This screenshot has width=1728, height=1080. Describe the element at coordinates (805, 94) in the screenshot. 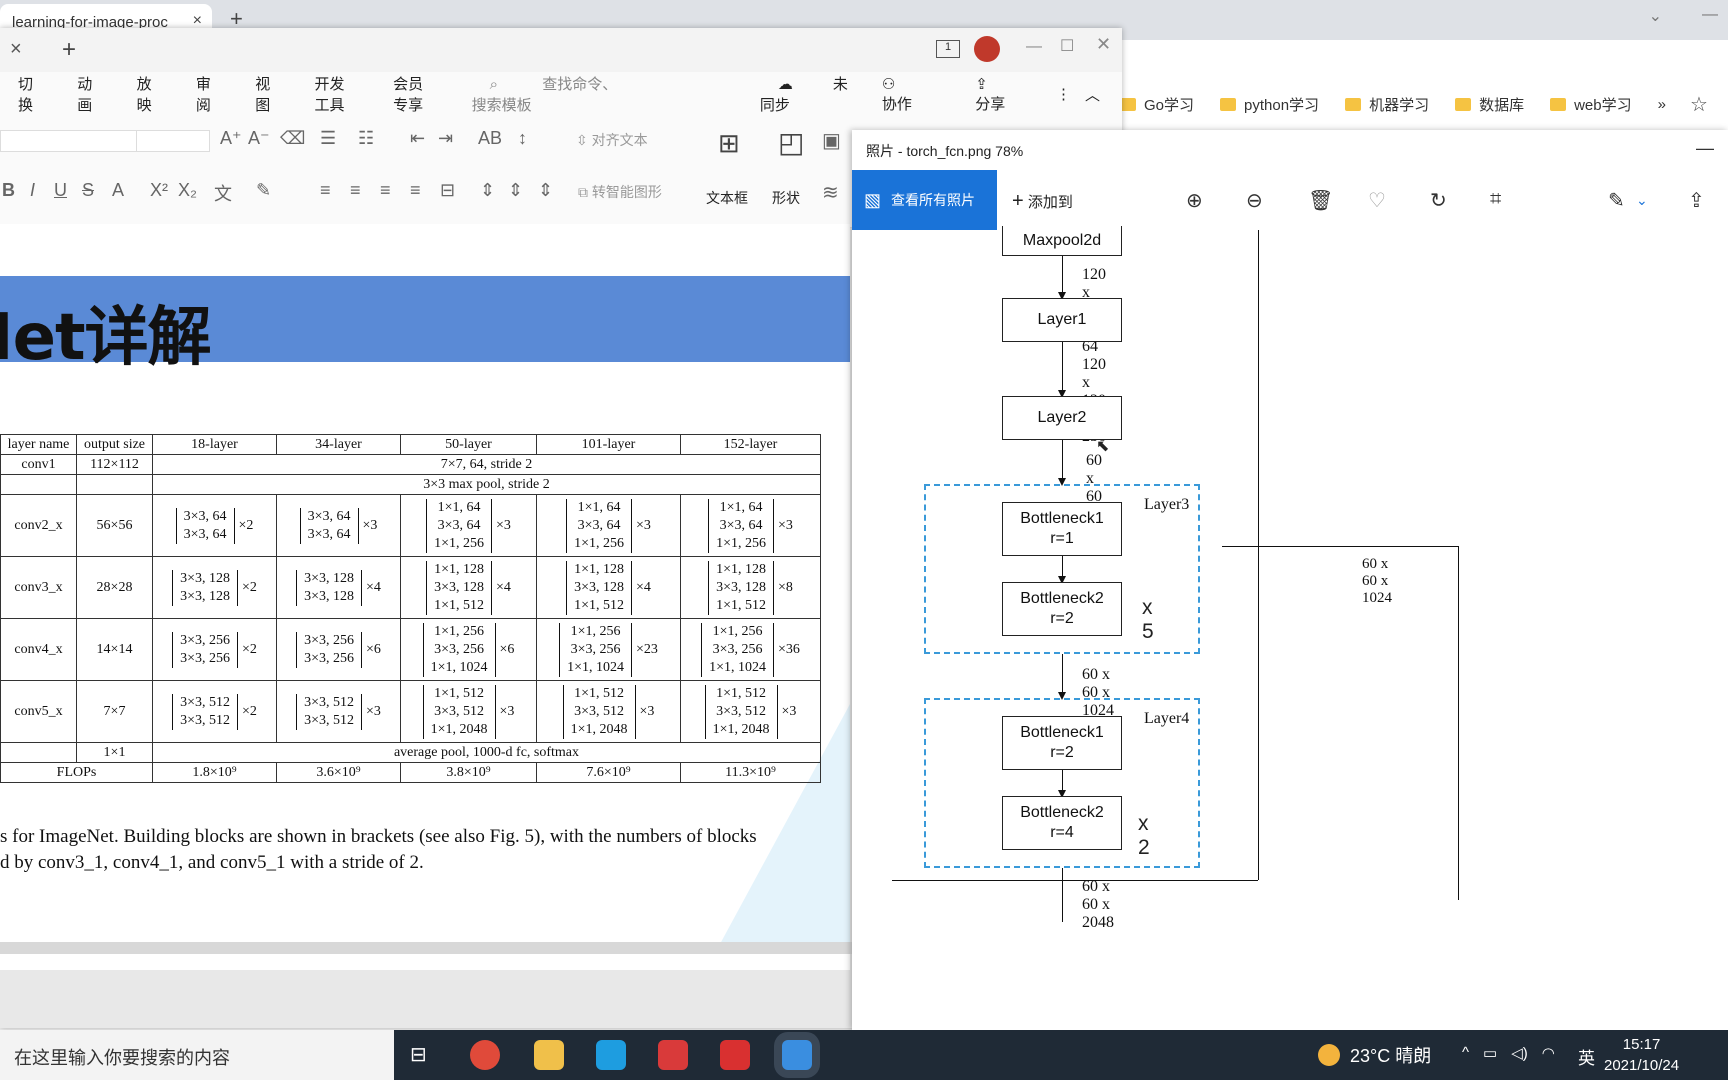

I see `sync-button: ☁ 未同步` at that location.